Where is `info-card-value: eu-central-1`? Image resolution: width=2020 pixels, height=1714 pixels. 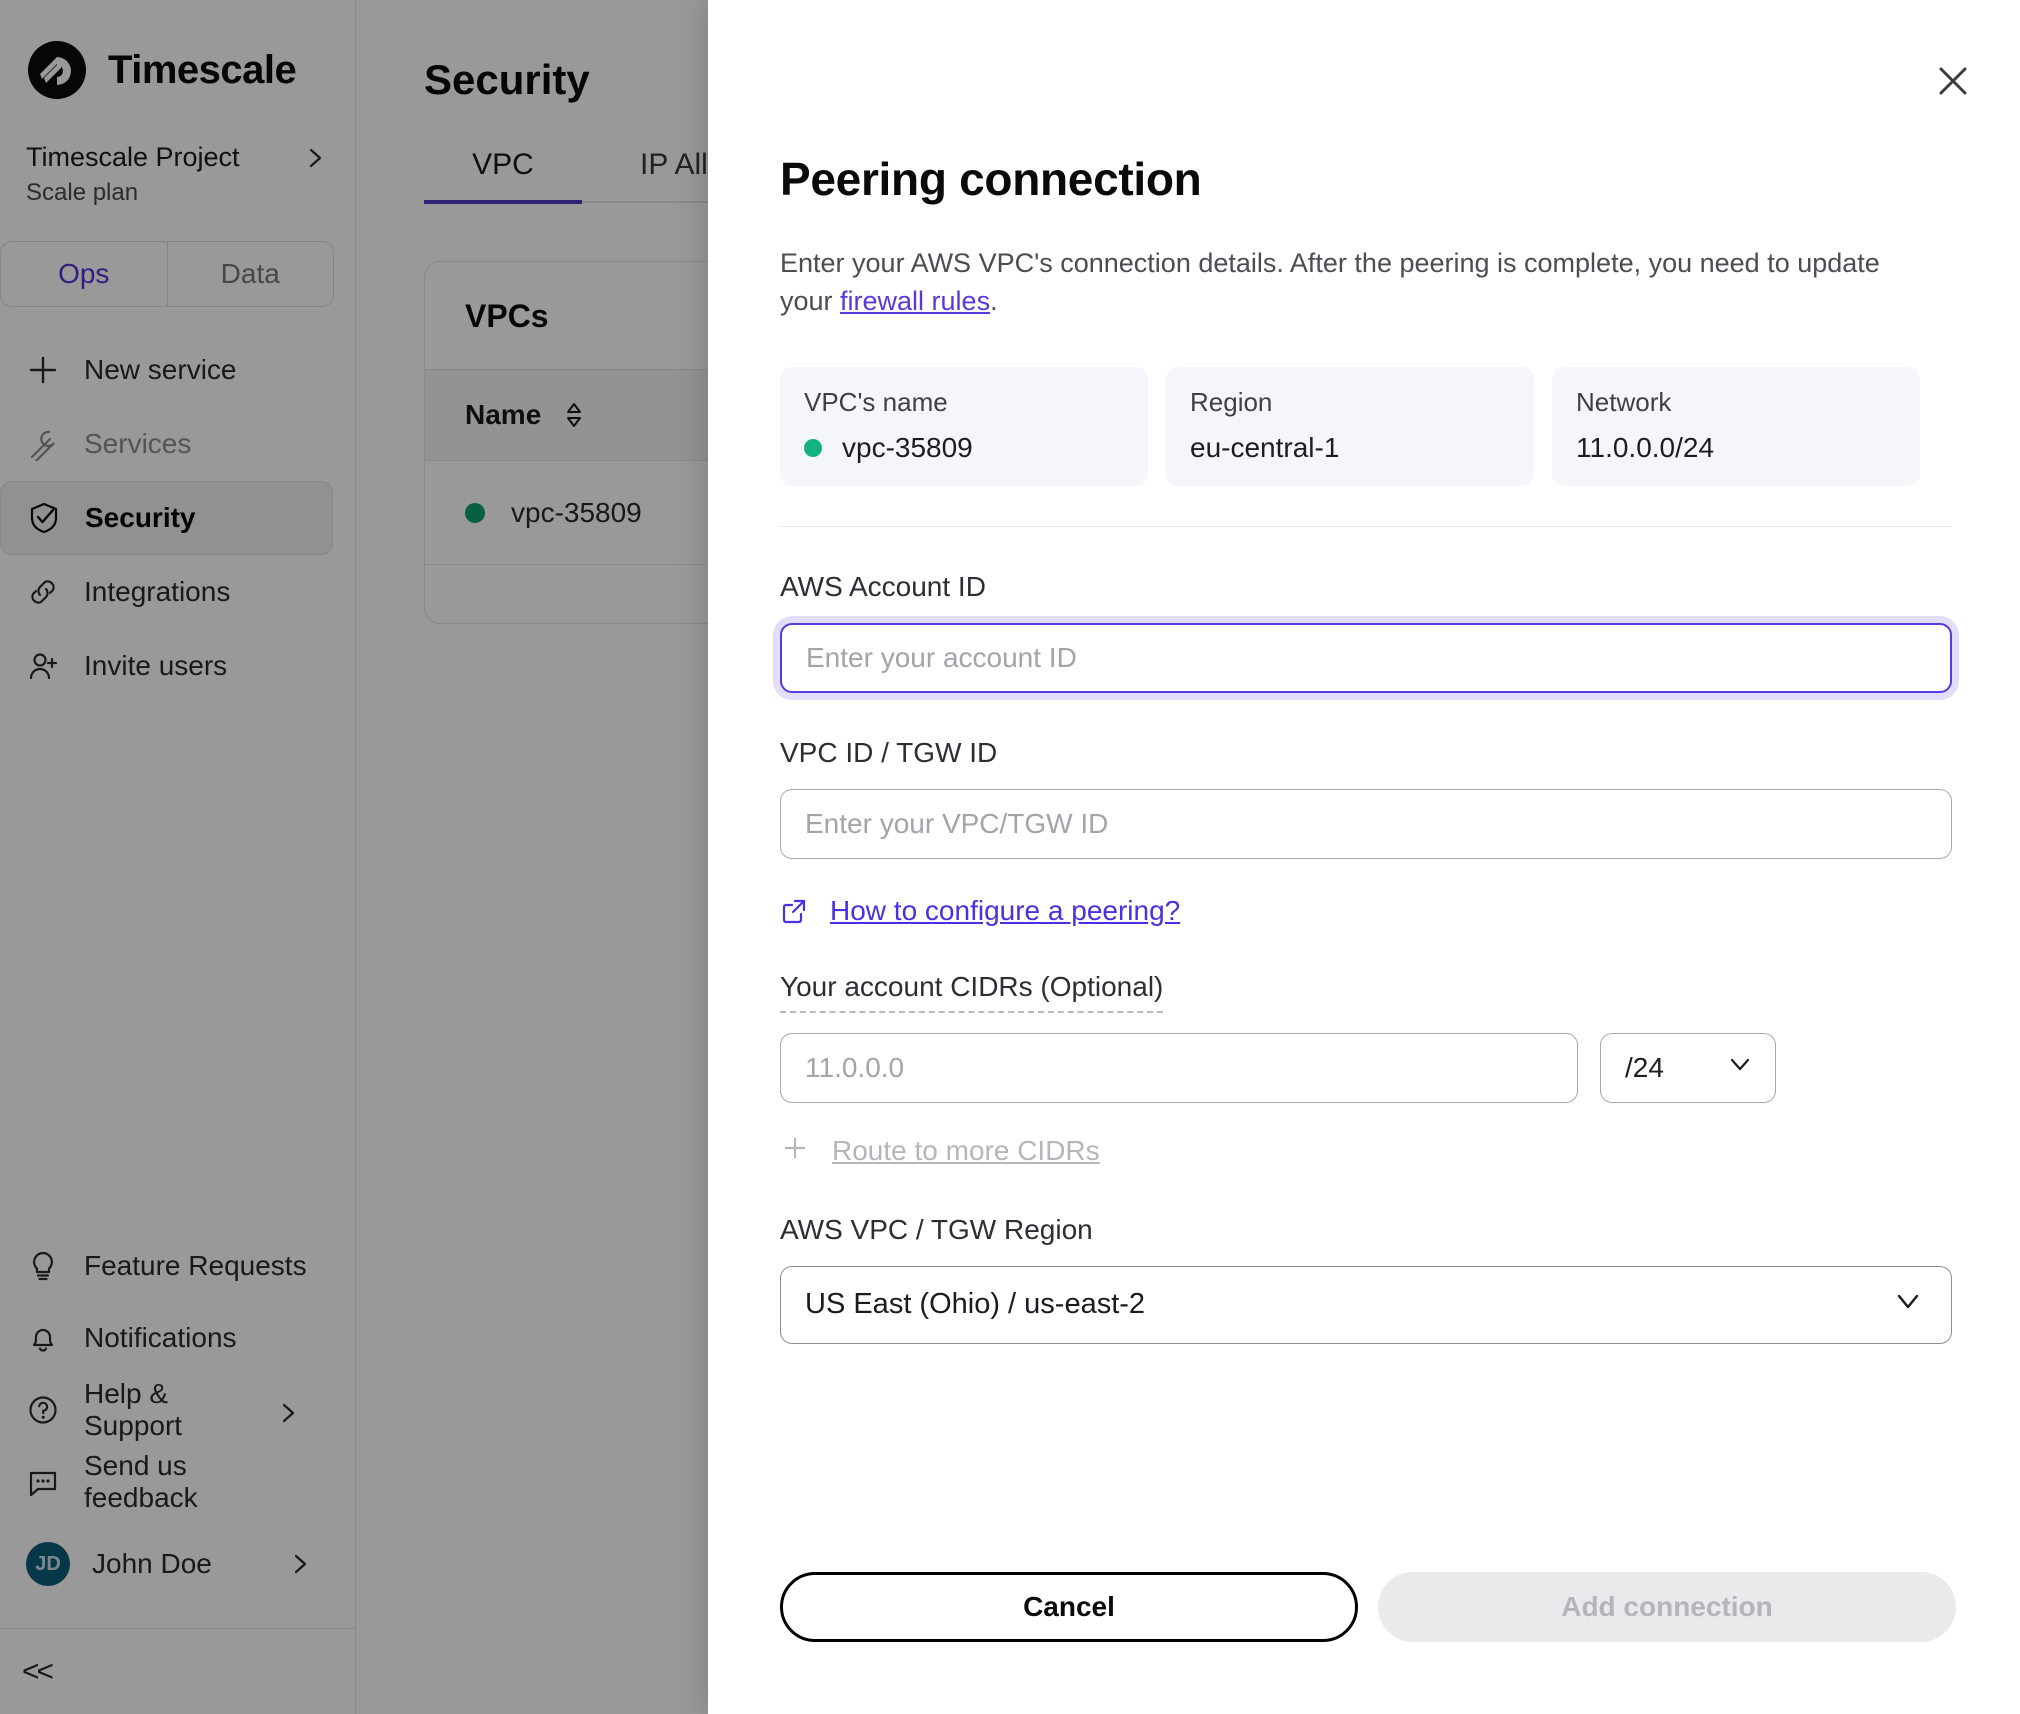
info-card-value: eu-central-1 is located at coordinates (1265, 447).